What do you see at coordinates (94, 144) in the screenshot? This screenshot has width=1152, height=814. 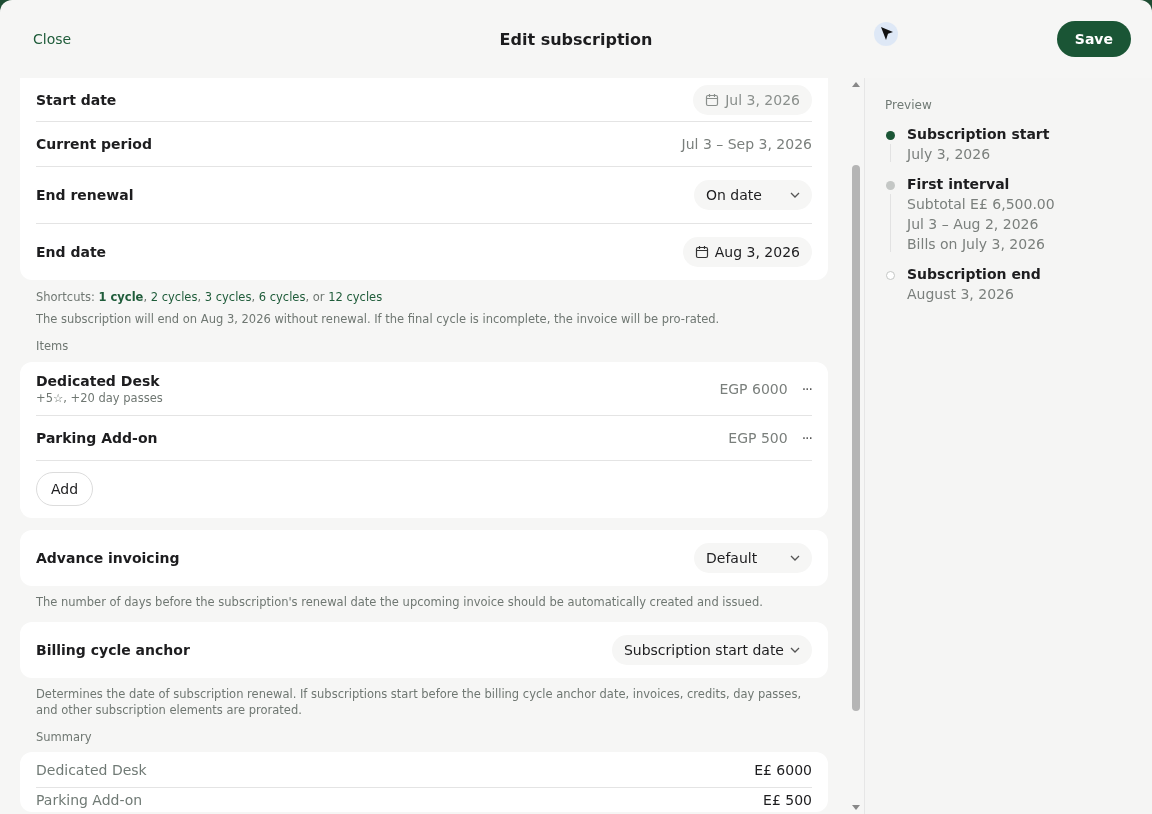 I see `field-label: Current period` at bounding box center [94, 144].